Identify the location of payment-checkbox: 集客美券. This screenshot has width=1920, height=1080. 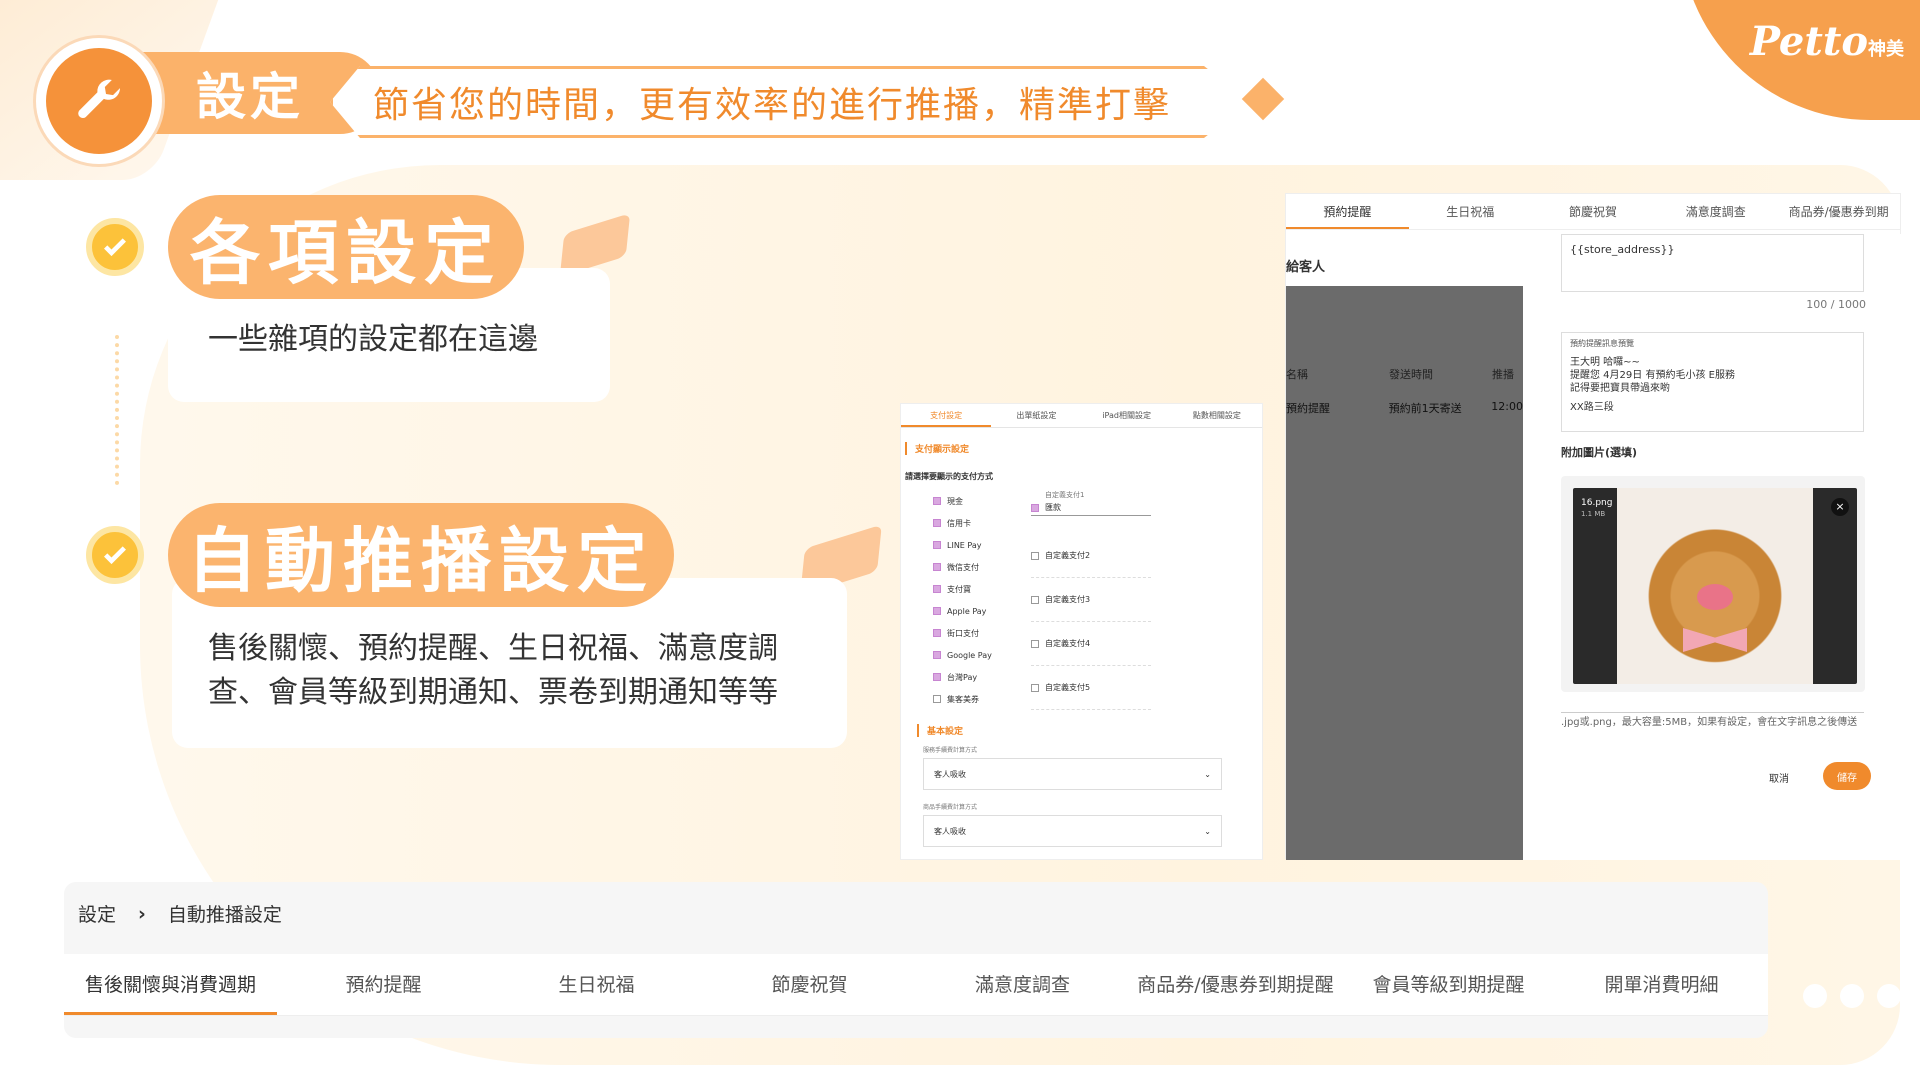
(982, 699).